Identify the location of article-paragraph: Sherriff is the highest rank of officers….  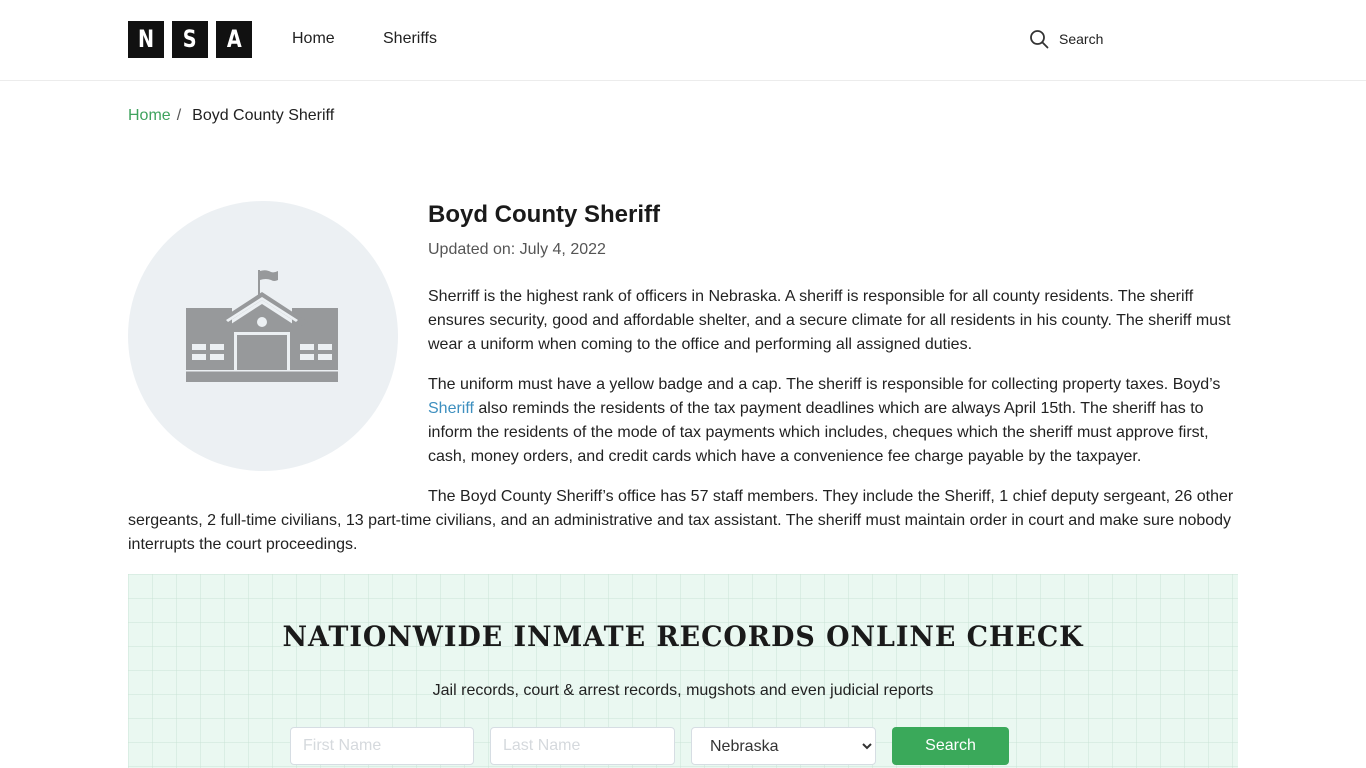
(829, 320).